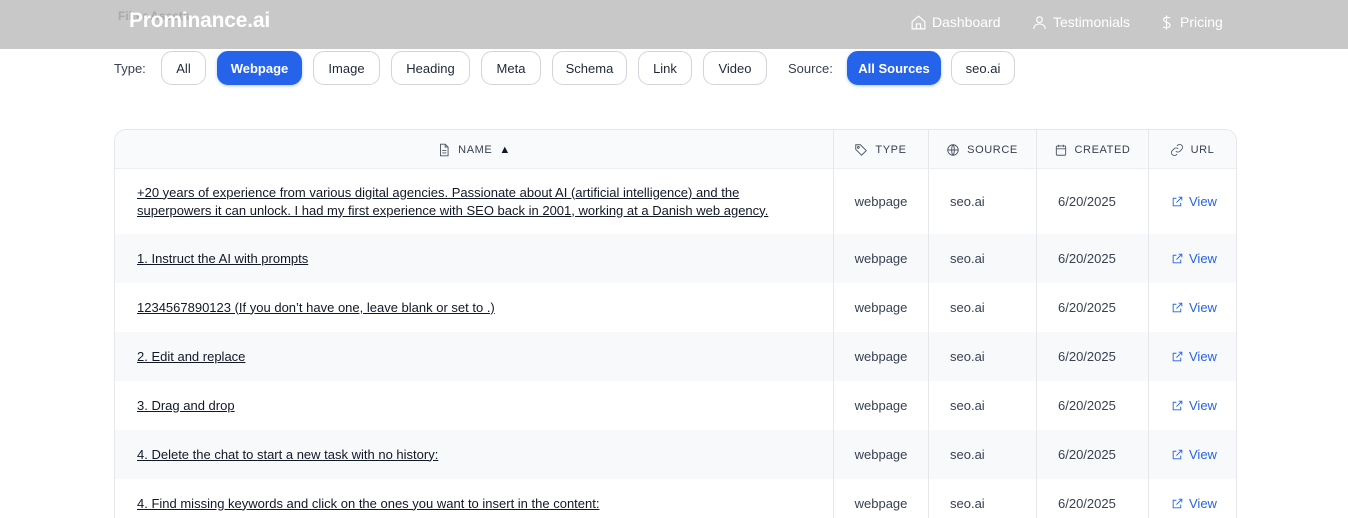  Describe the element at coordinates (953, 149) in the screenshot. I see `globe-icon` at that location.